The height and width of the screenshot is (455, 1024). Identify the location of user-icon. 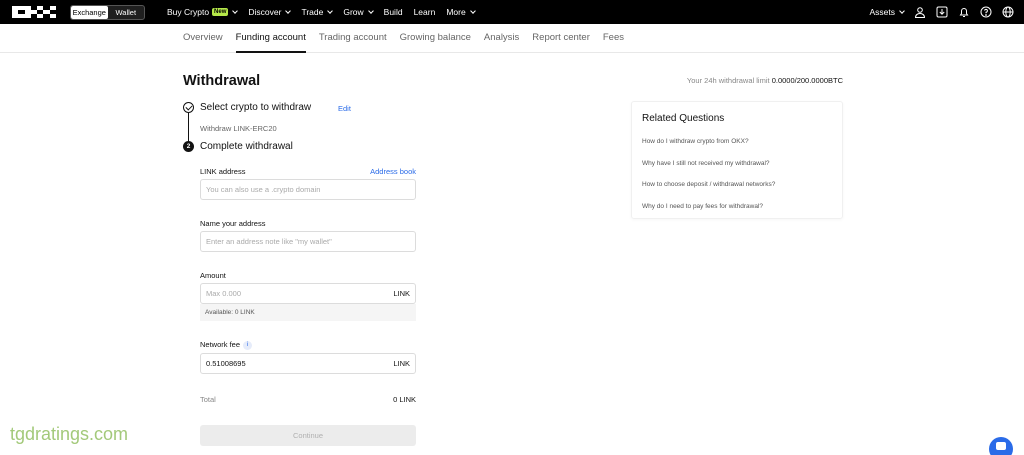
(920, 12).